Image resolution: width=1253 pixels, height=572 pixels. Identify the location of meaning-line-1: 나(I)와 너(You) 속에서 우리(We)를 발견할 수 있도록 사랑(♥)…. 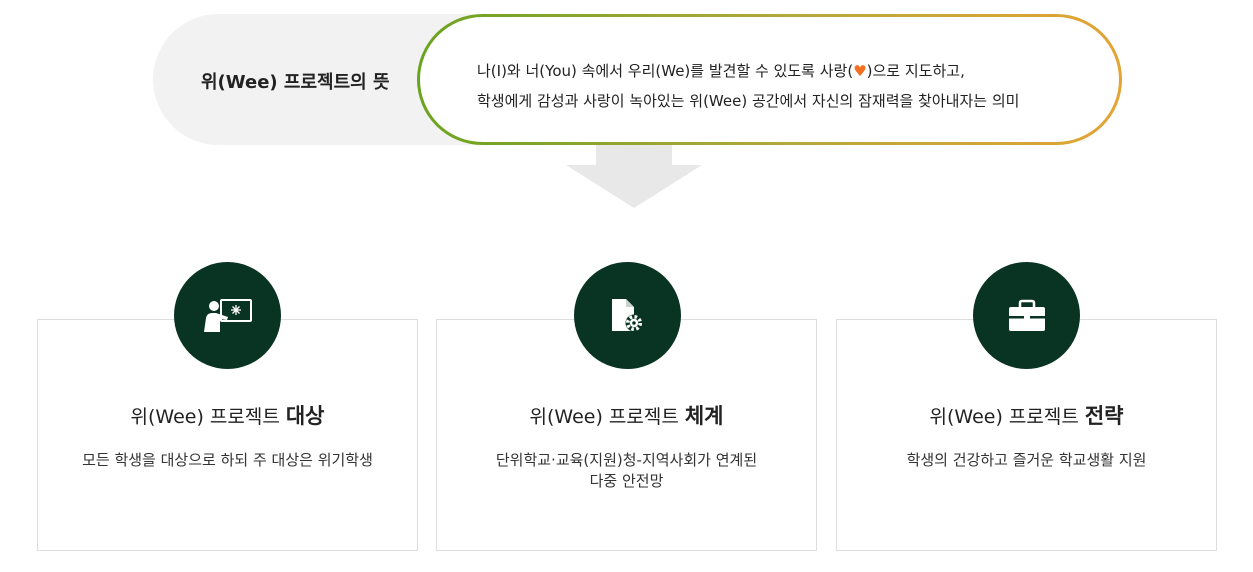
(721, 70).